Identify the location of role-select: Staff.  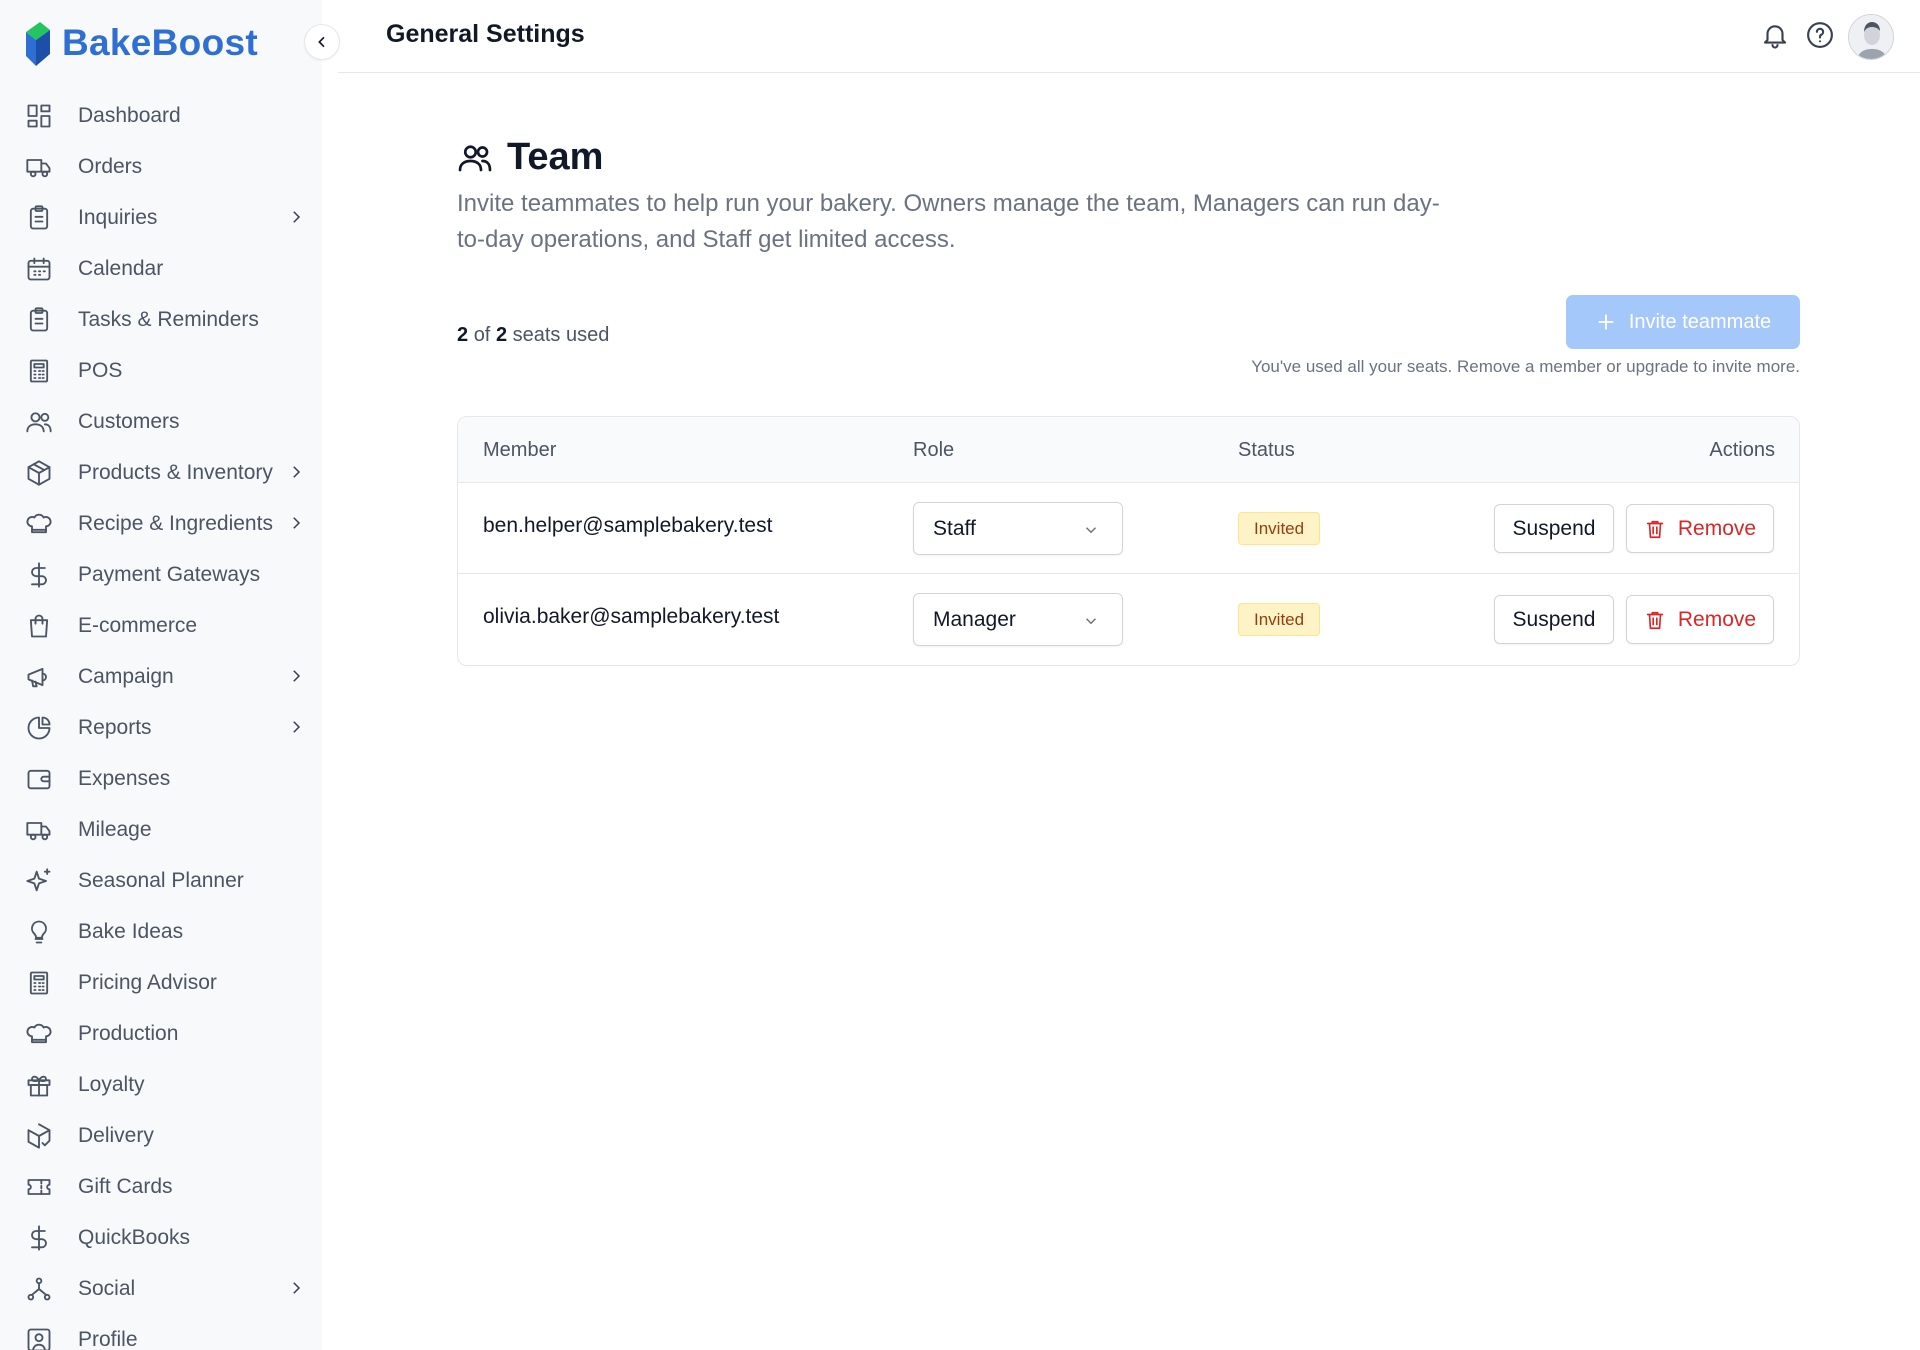
(1018, 528).